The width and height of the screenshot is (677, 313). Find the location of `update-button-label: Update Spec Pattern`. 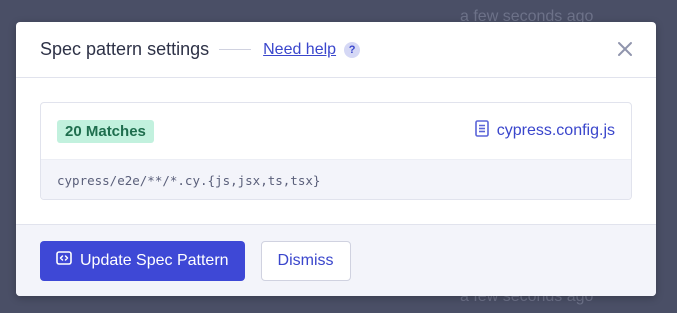

update-button-label: Update Spec Pattern is located at coordinates (154, 260).